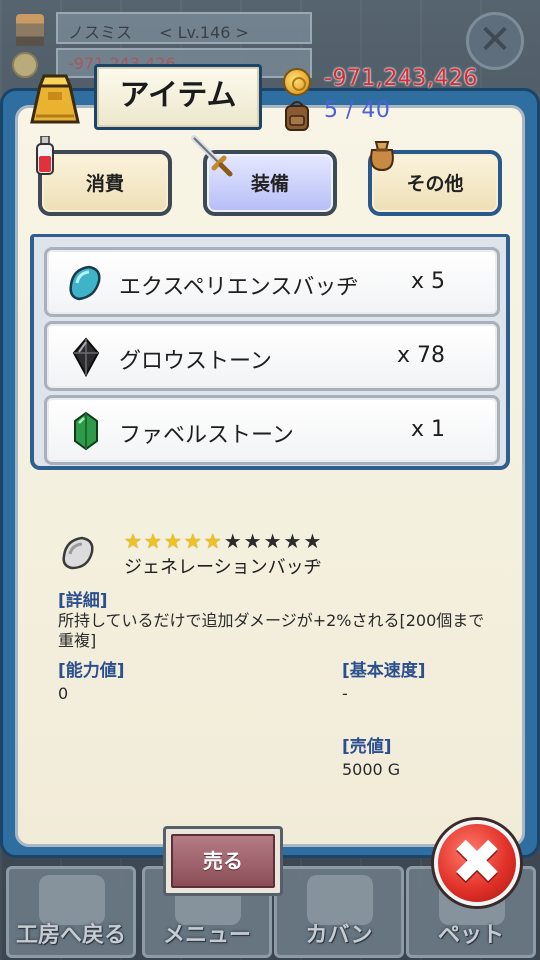  I want to click on nav-bag: カバン, so click(339, 912).